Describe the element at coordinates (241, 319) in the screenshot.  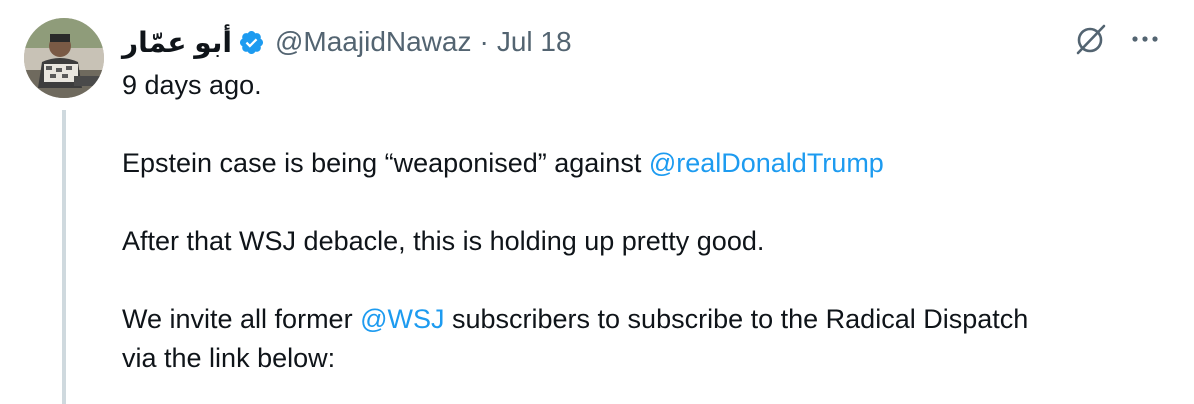
I see `tweet-line-4-pre: We invite all former` at that location.